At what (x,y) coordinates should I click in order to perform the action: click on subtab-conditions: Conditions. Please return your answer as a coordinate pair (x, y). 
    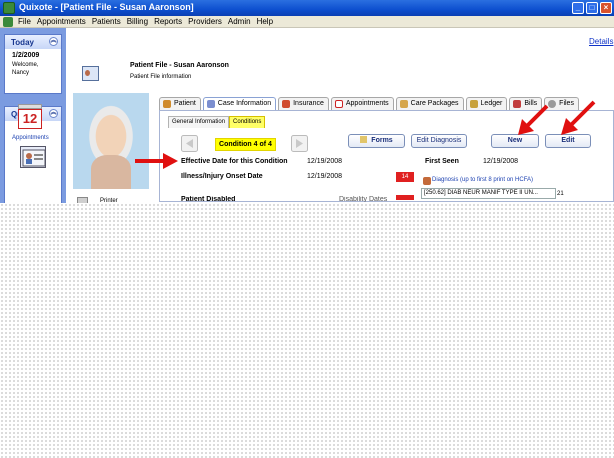
    Looking at the image, I should click on (247, 122).